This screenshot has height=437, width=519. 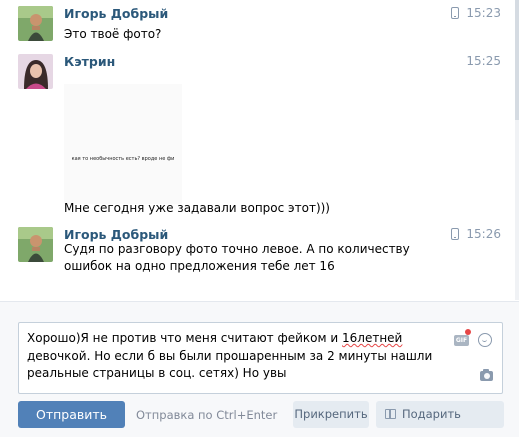 What do you see at coordinates (483, 61) in the screenshot?
I see `message-time: 15:25` at bounding box center [483, 61].